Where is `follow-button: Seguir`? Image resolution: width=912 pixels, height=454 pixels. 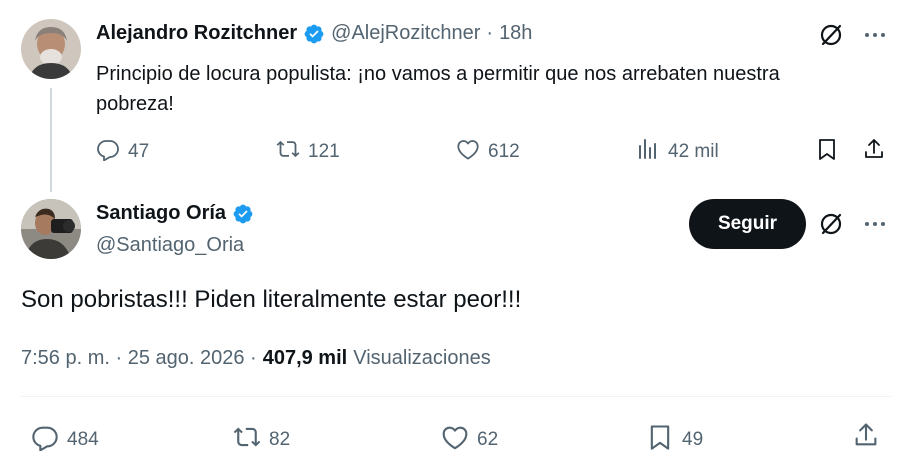
follow-button: Seguir is located at coordinates (747, 224).